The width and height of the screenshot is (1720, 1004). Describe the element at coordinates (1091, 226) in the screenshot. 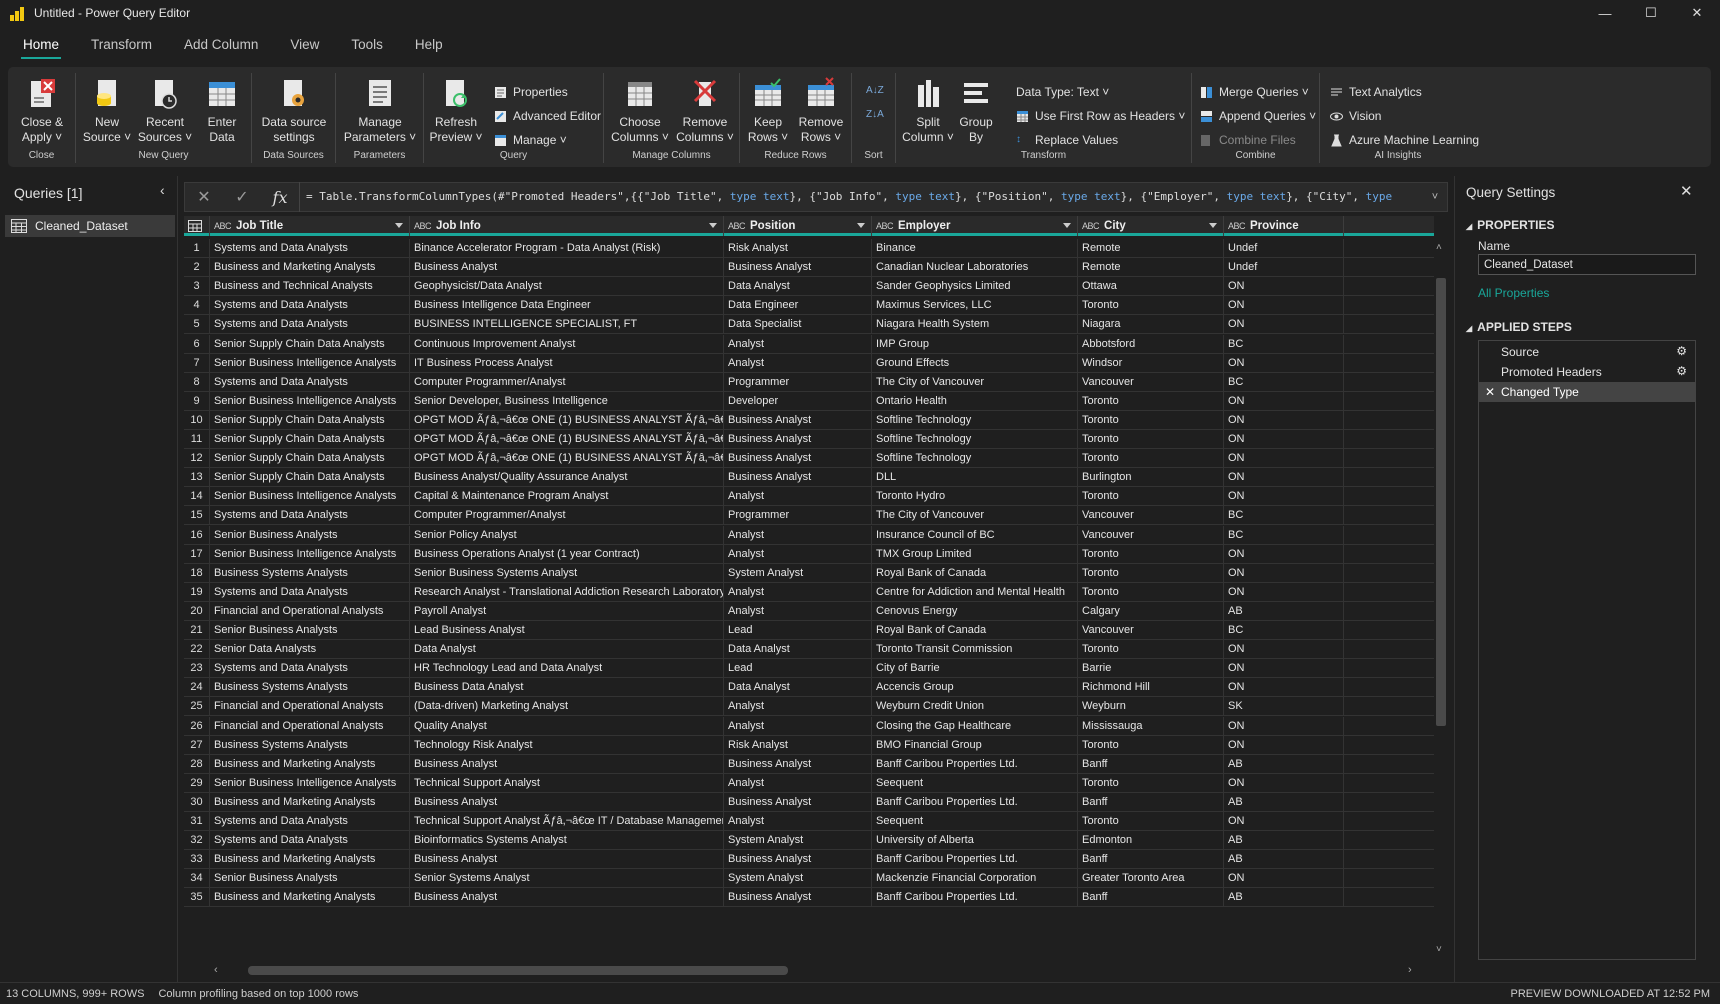

I see `text-type-icon: ABC` at that location.